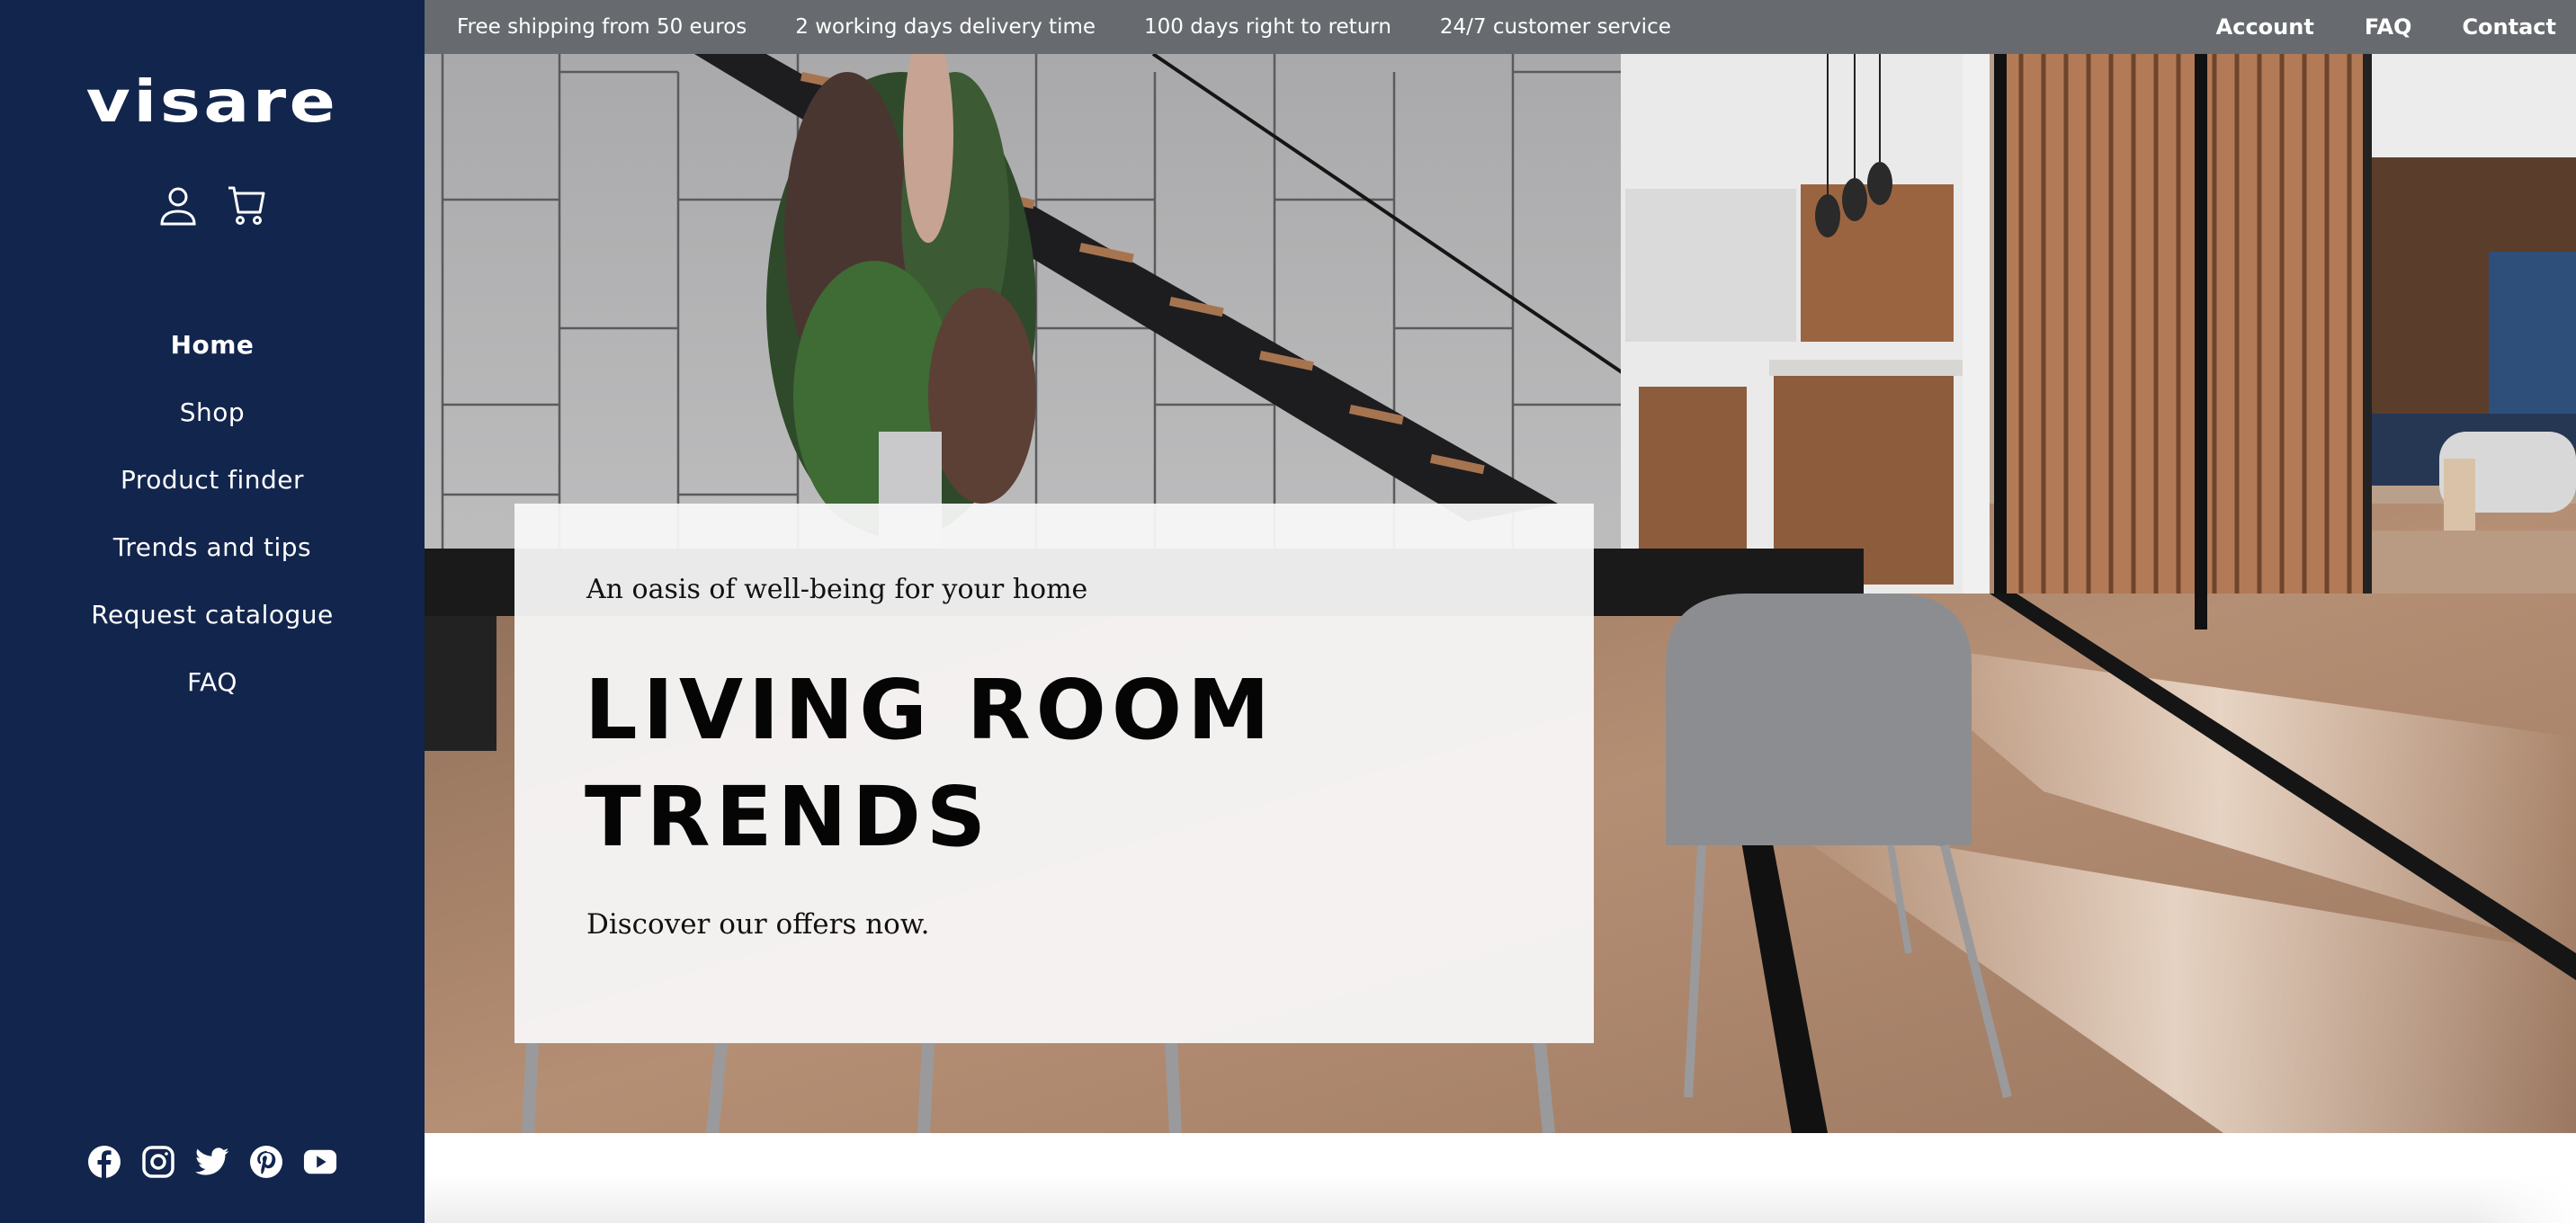 The width and height of the screenshot is (2576, 1223). I want to click on usp-return-policy: 100 days right to return, so click(1267, 27).